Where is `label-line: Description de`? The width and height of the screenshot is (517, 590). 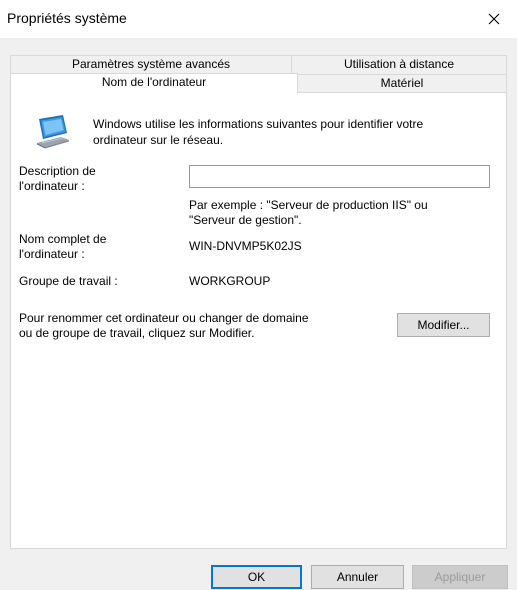
label-line: Description de is located at coordinates (57, 171).